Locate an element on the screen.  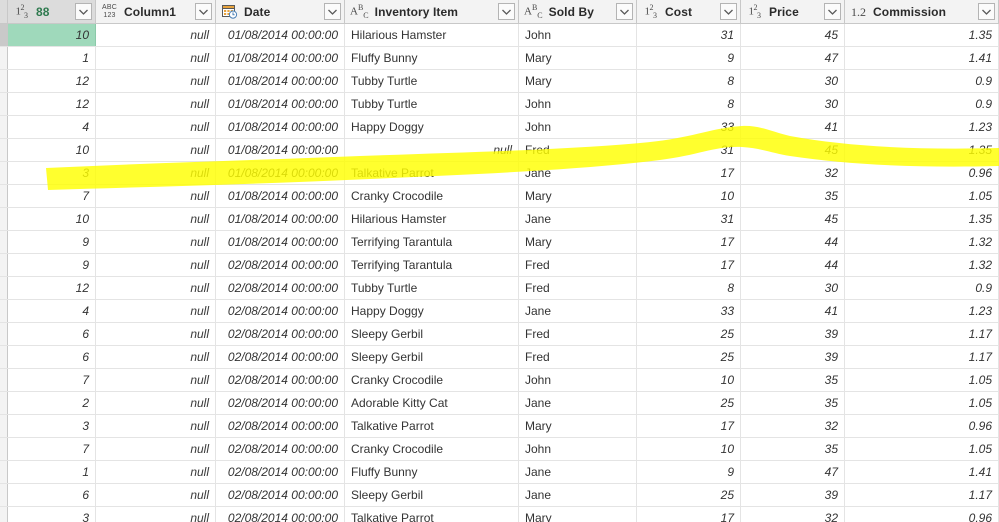
cell-commission: 1.05 is located at coordinates (922, 403).